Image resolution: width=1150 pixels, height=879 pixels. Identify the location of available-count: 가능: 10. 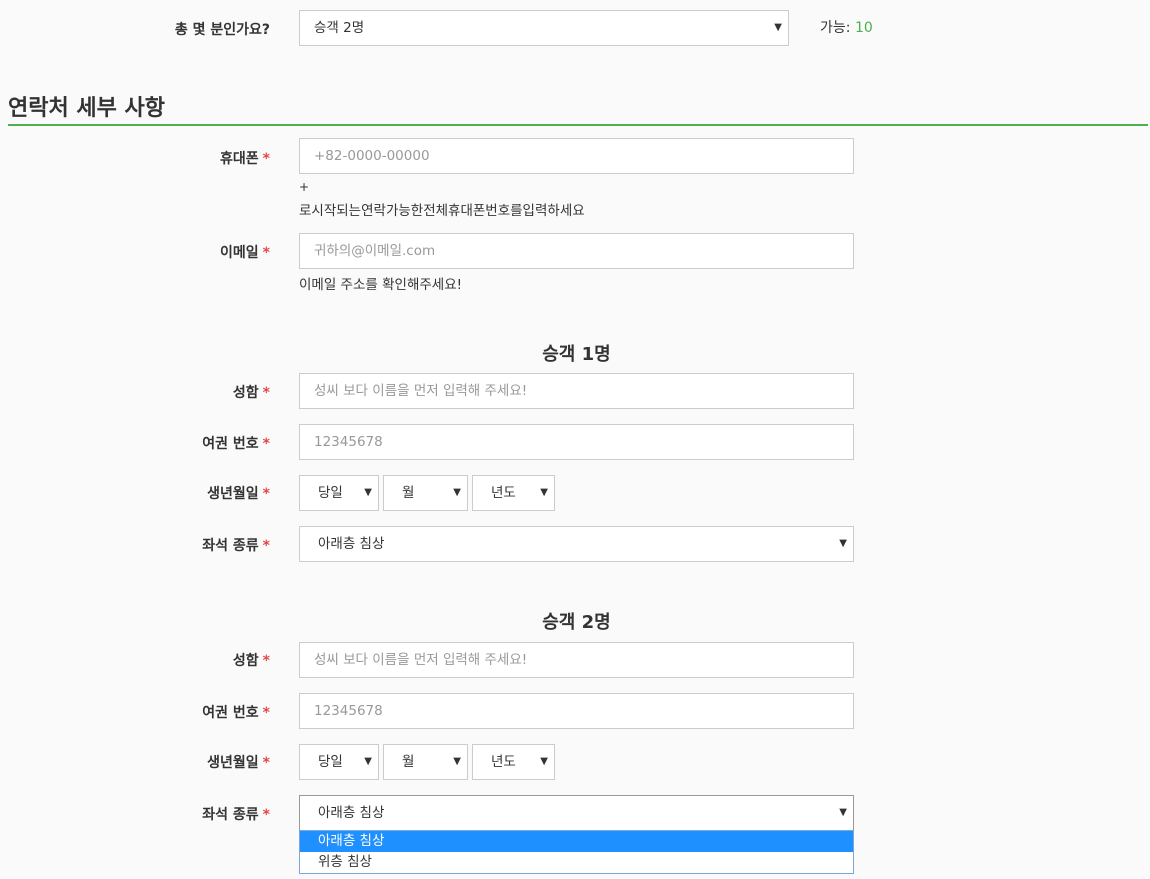
(846, 28).